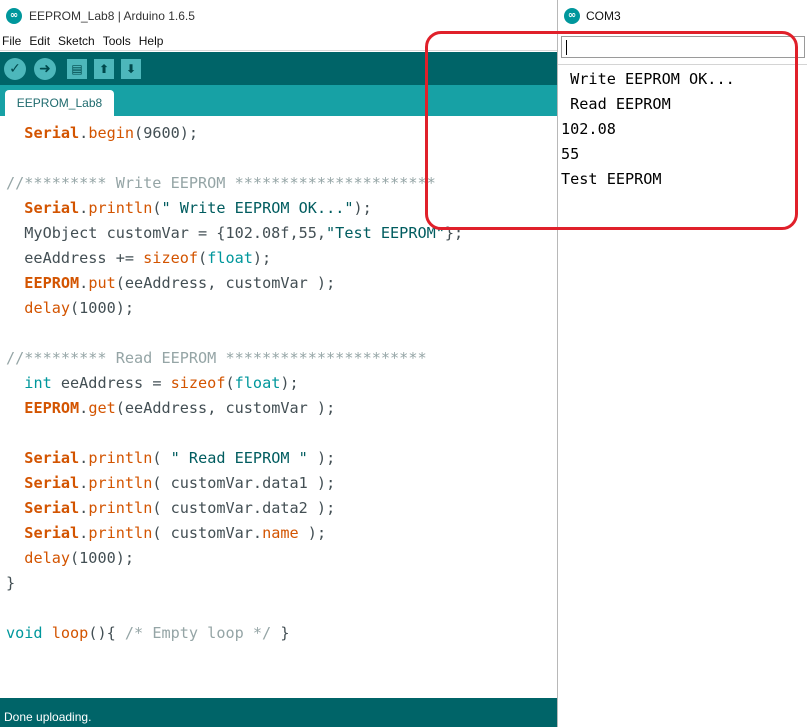 This screenshot has width=807, height=727. I want to click on code-token: (eeAddress, customVar );, so click(225, 283).